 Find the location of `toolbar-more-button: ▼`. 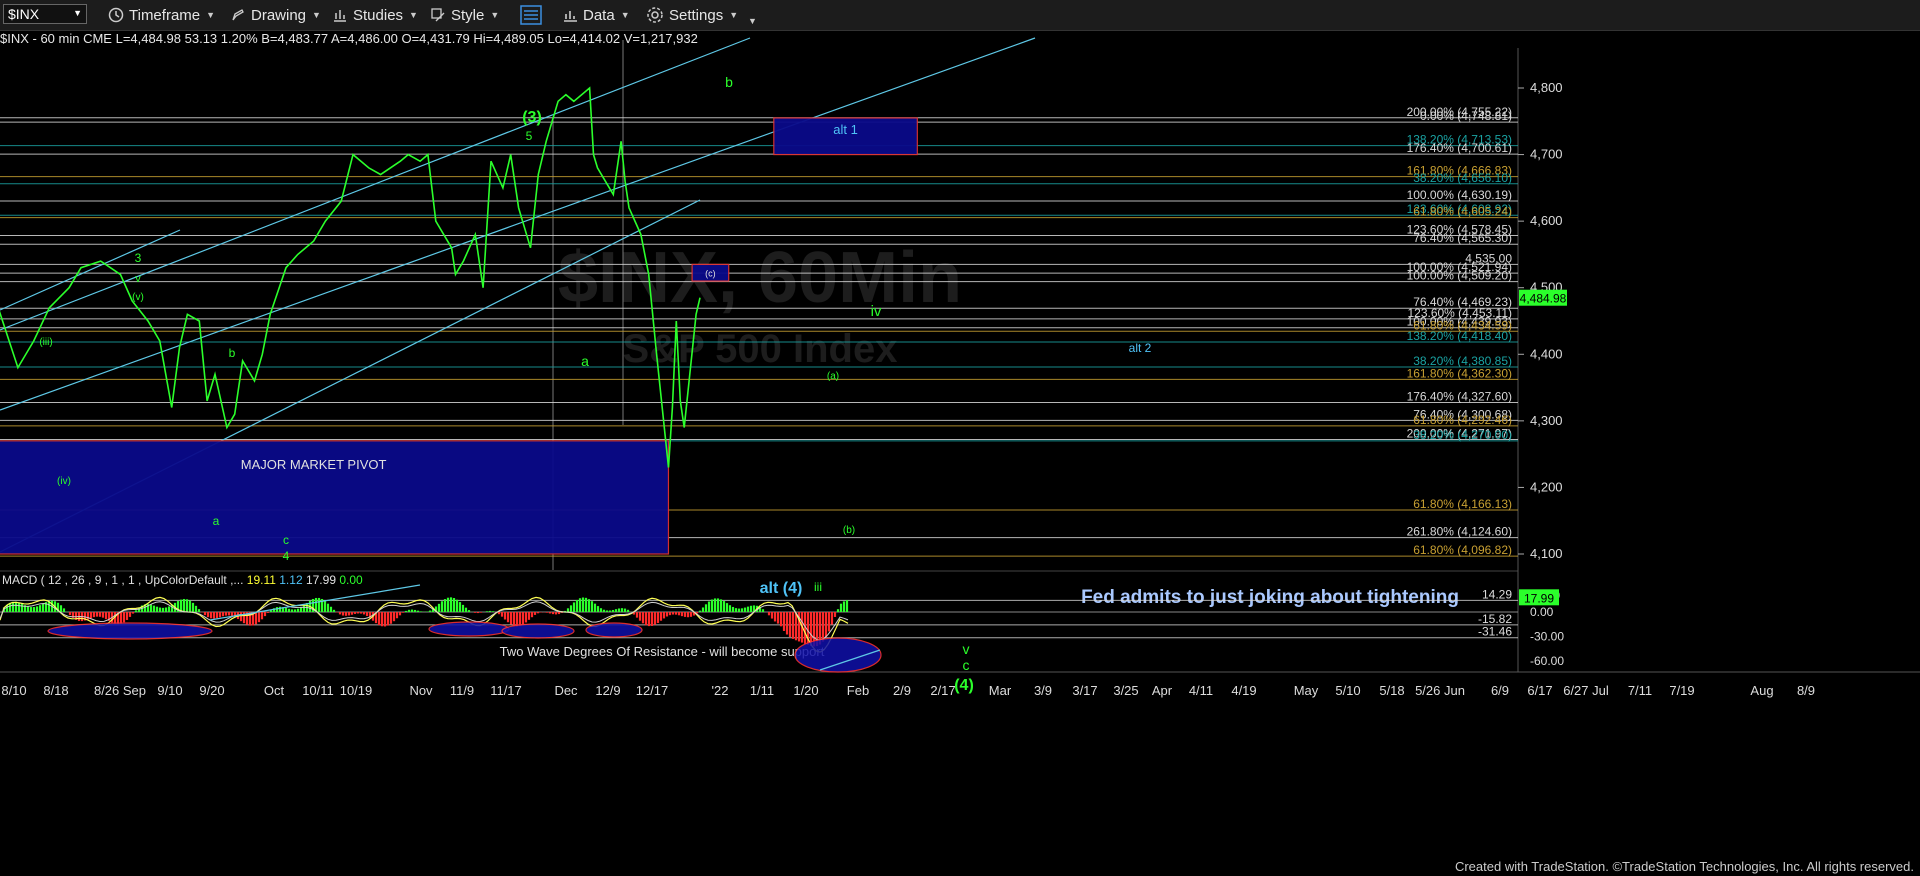

toolbar-more-button: ▼ is located at coordinates (749, 21).